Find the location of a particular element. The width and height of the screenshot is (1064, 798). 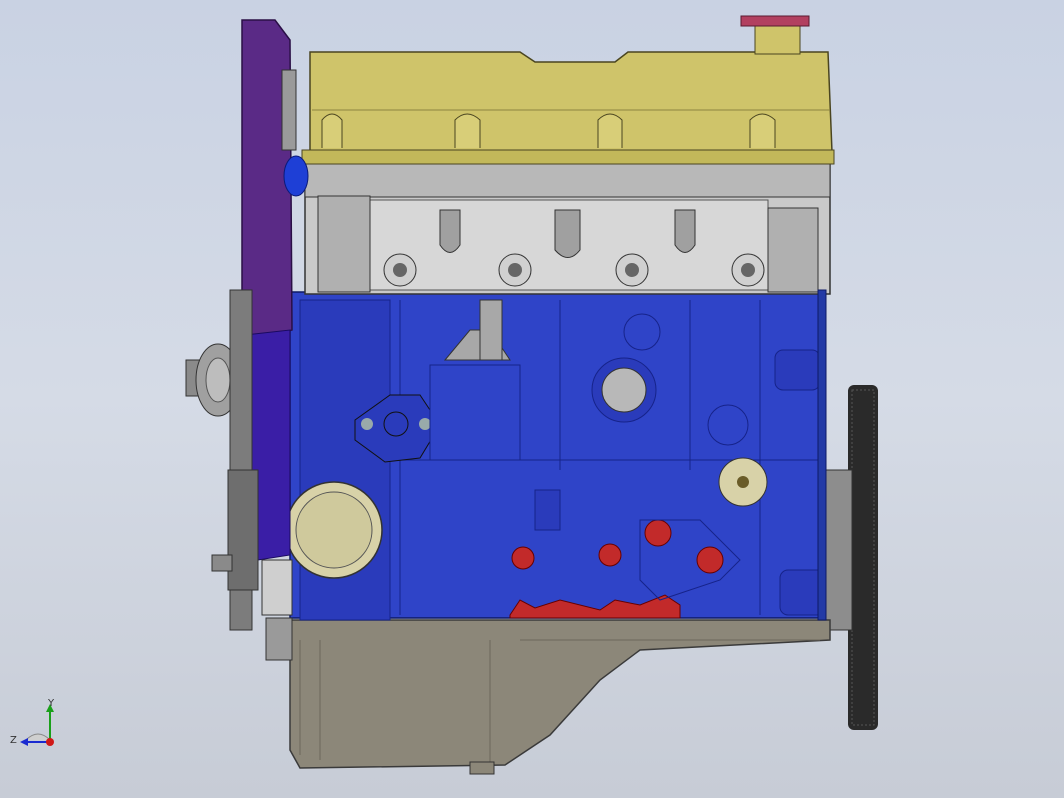

triad-z-label: Z is located at coordinates (13, 740).